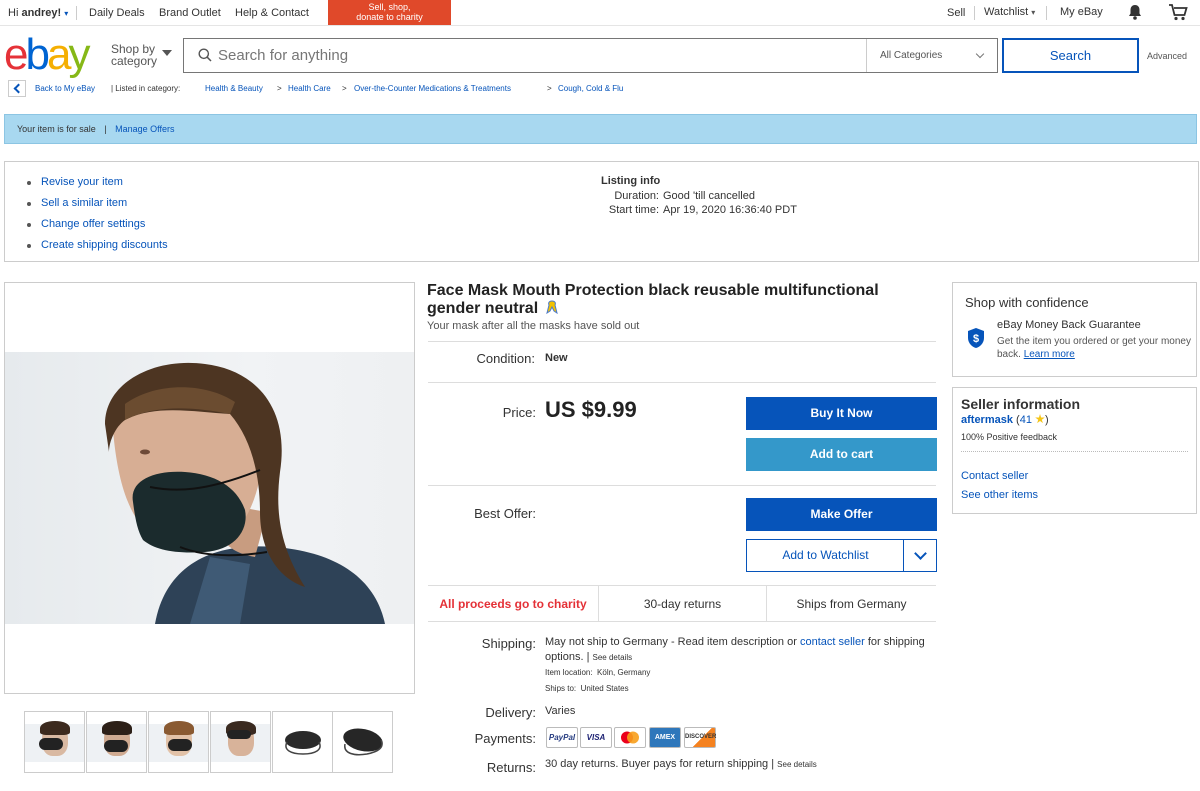 The height and width of the screenshot is (791, 1200). Describe the element at coordinates (84, 203) in the screenshot. I see `sell-similar-link: Sell a similar item` at that location.